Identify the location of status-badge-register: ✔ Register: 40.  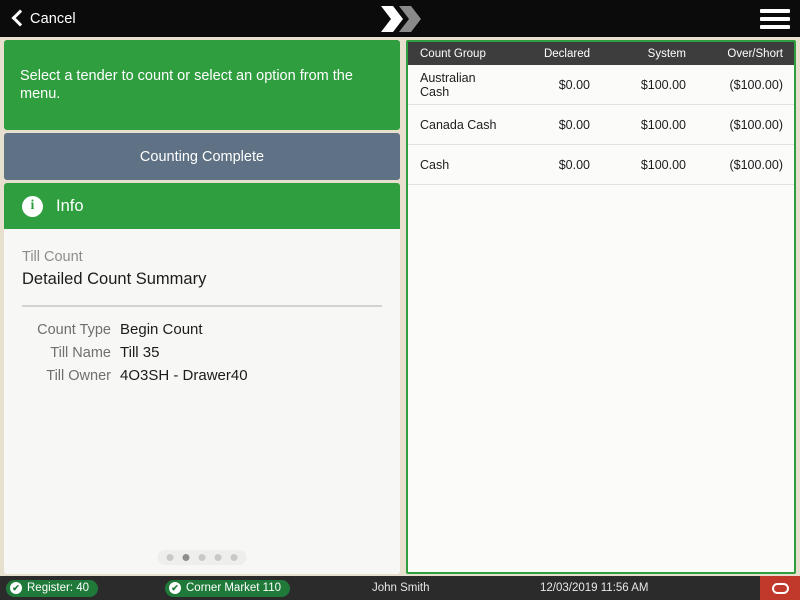
(52, 588).